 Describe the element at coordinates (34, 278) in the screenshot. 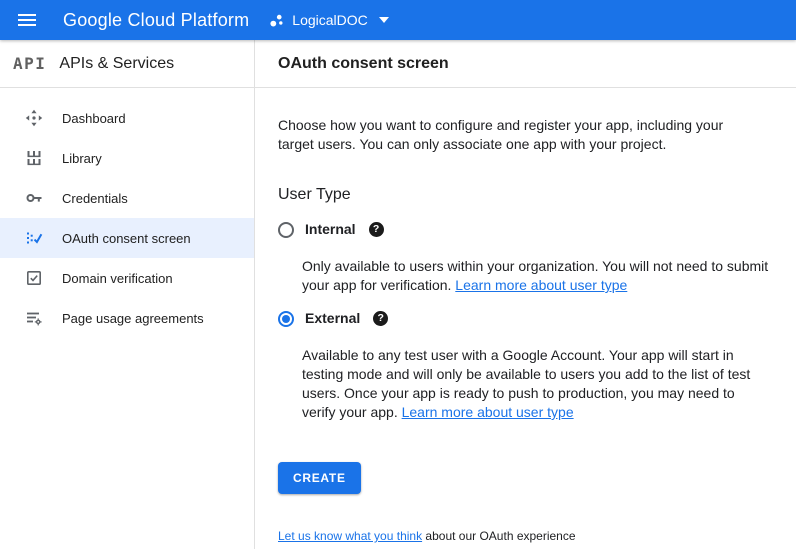

I see `domain-verification-icon` at that location.